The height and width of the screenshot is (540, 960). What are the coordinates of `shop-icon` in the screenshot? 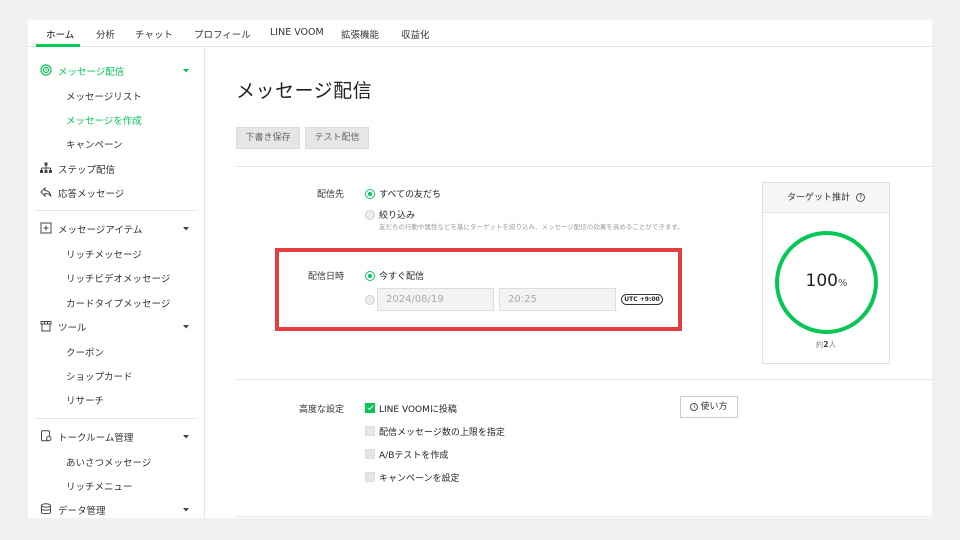 It's located at (46, 326).